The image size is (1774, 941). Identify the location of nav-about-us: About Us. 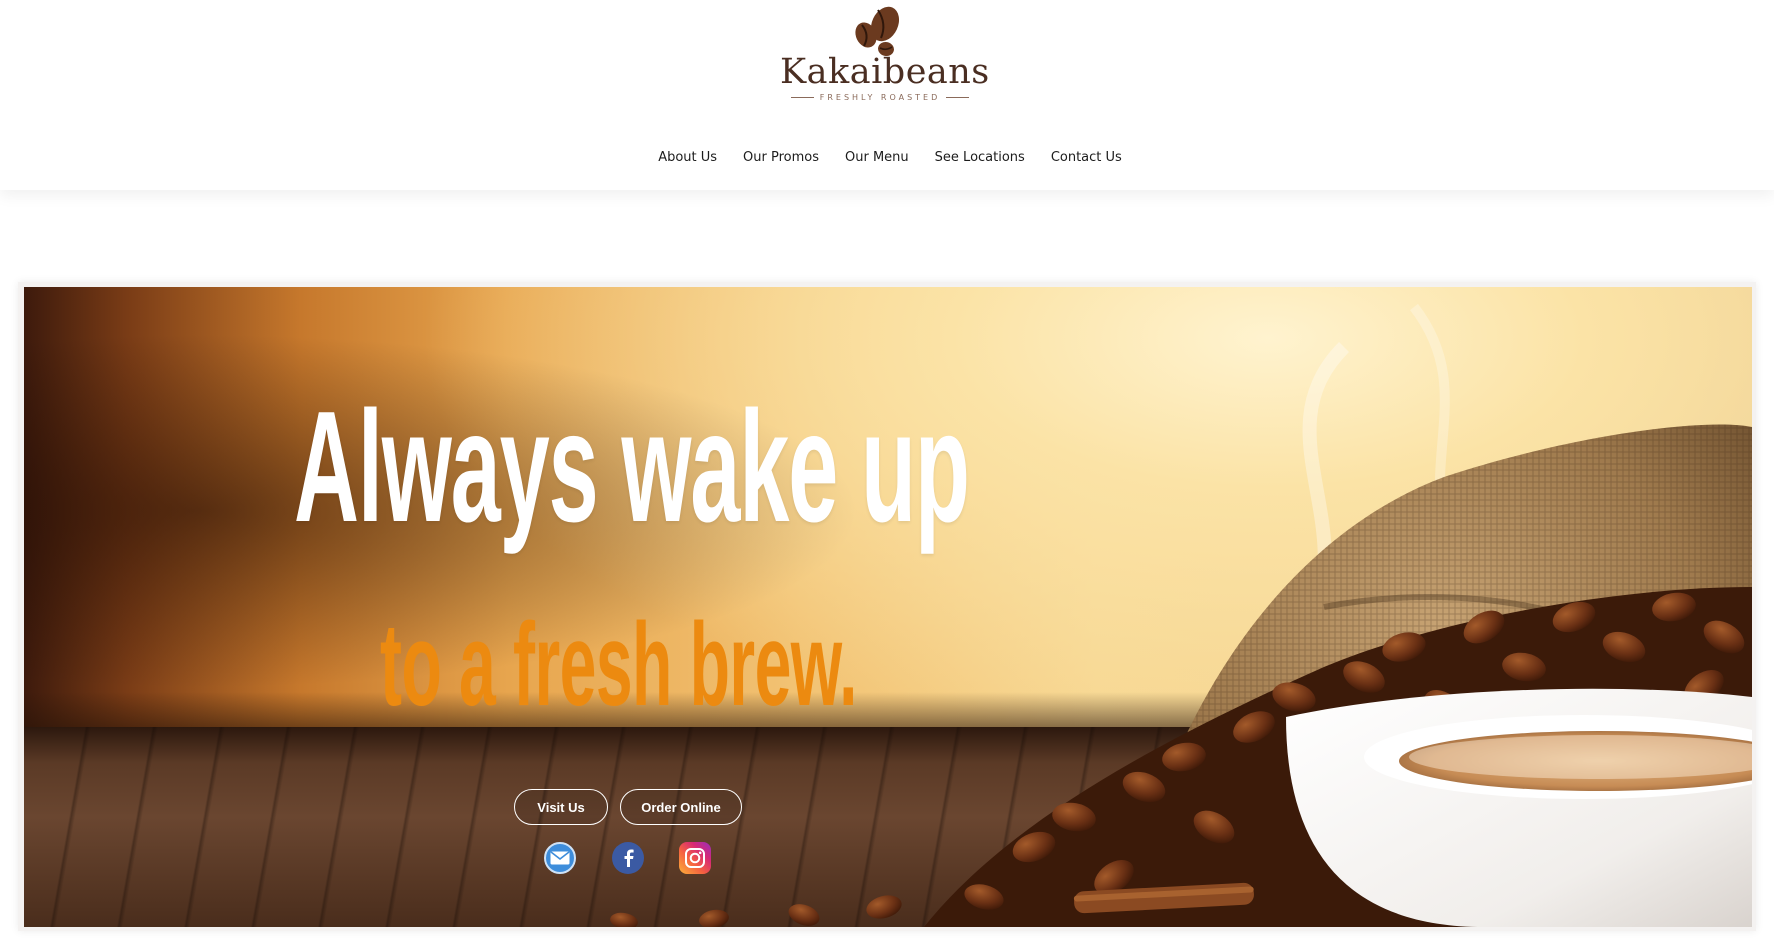
(687, 157).